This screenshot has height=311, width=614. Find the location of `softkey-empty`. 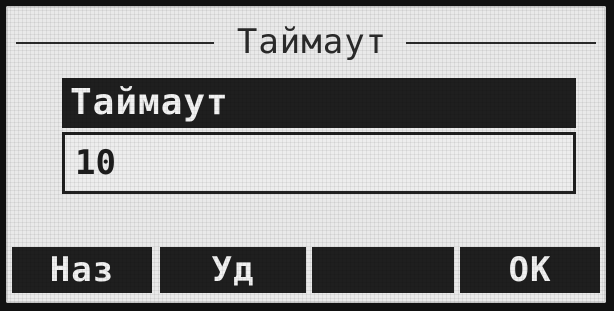

softkey-empty is located at coordinates (383, 270).